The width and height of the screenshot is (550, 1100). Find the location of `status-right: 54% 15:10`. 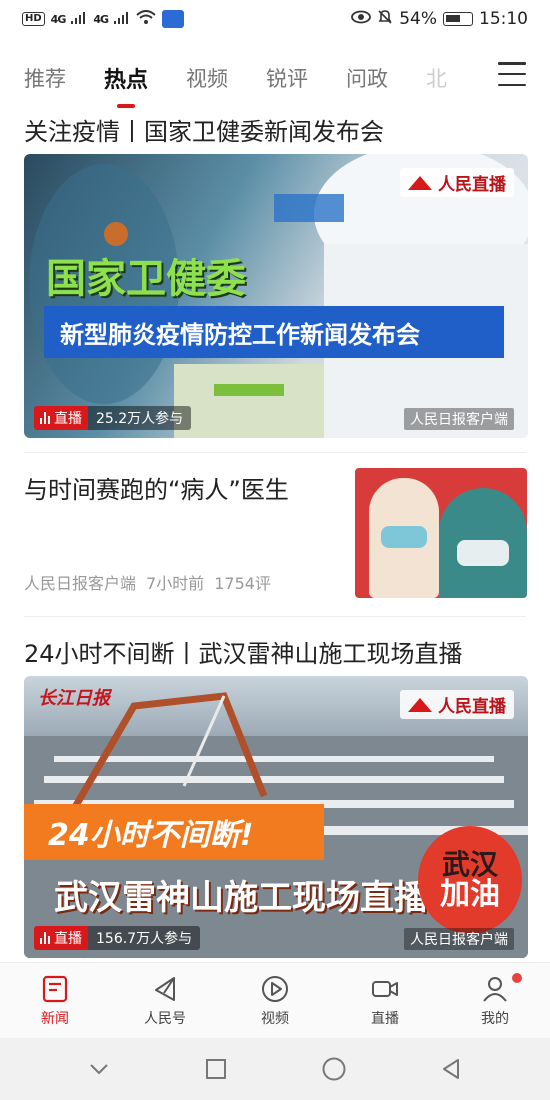

status-right: 54% 15:10 is located at coordinates (439, 19).